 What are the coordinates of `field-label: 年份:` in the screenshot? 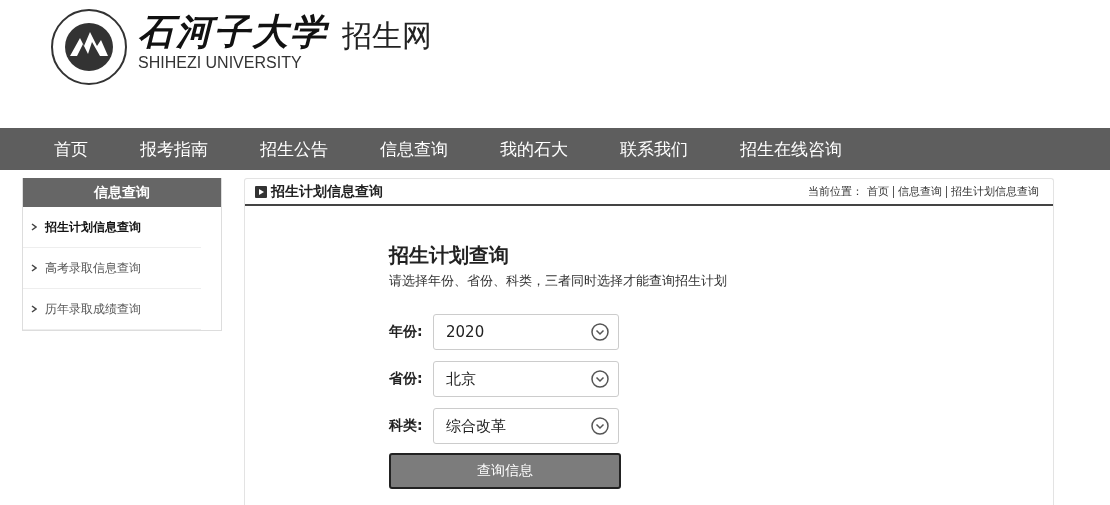 It's located at (406, 332).